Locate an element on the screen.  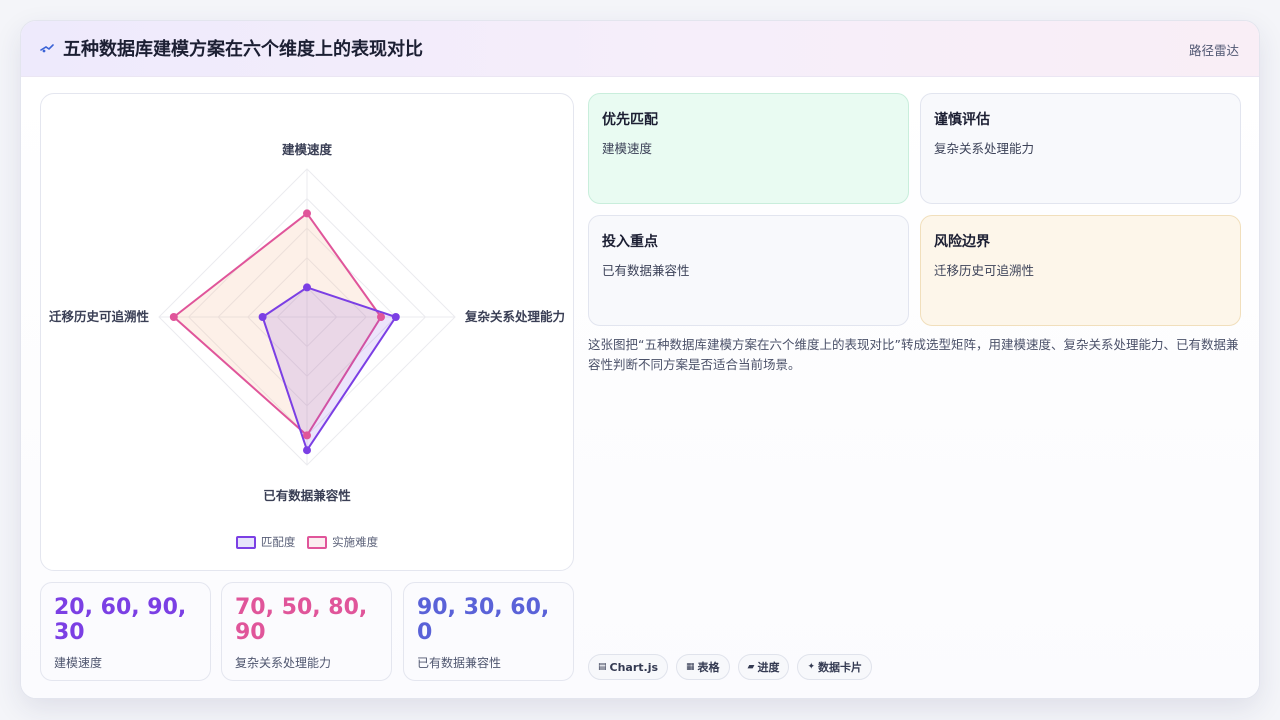
feature-chips: ▤ Chart.js ▦ 表格 ▰ 进度 ✦ 数据卡片 is located at coordinates (730, 667).